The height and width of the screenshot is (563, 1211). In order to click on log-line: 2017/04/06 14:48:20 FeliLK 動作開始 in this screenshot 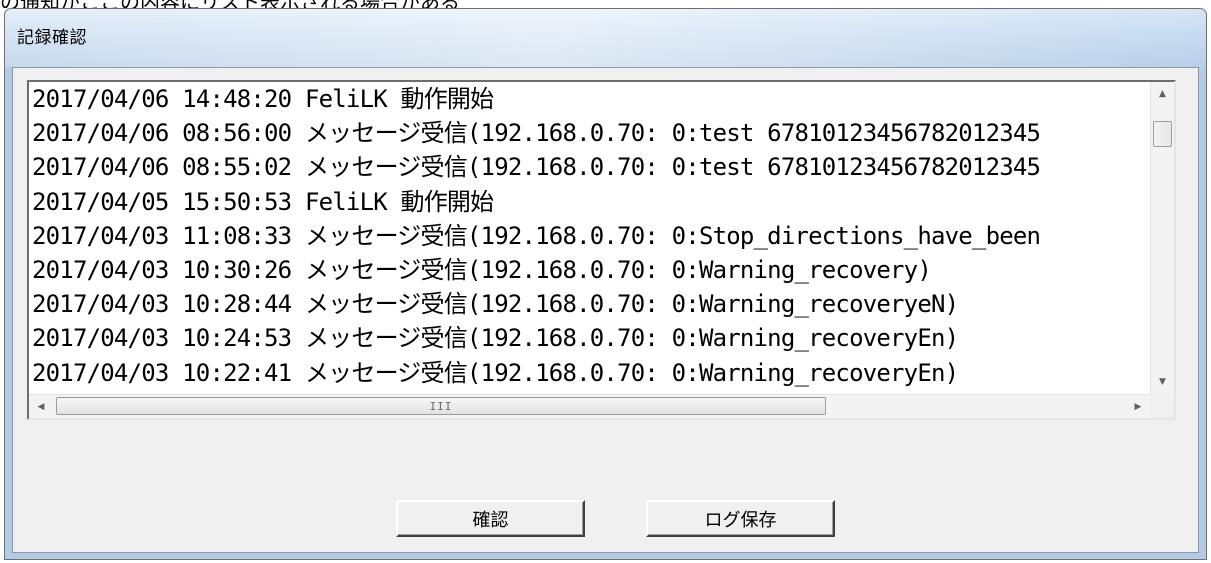, I will do `click(587, 99)`.